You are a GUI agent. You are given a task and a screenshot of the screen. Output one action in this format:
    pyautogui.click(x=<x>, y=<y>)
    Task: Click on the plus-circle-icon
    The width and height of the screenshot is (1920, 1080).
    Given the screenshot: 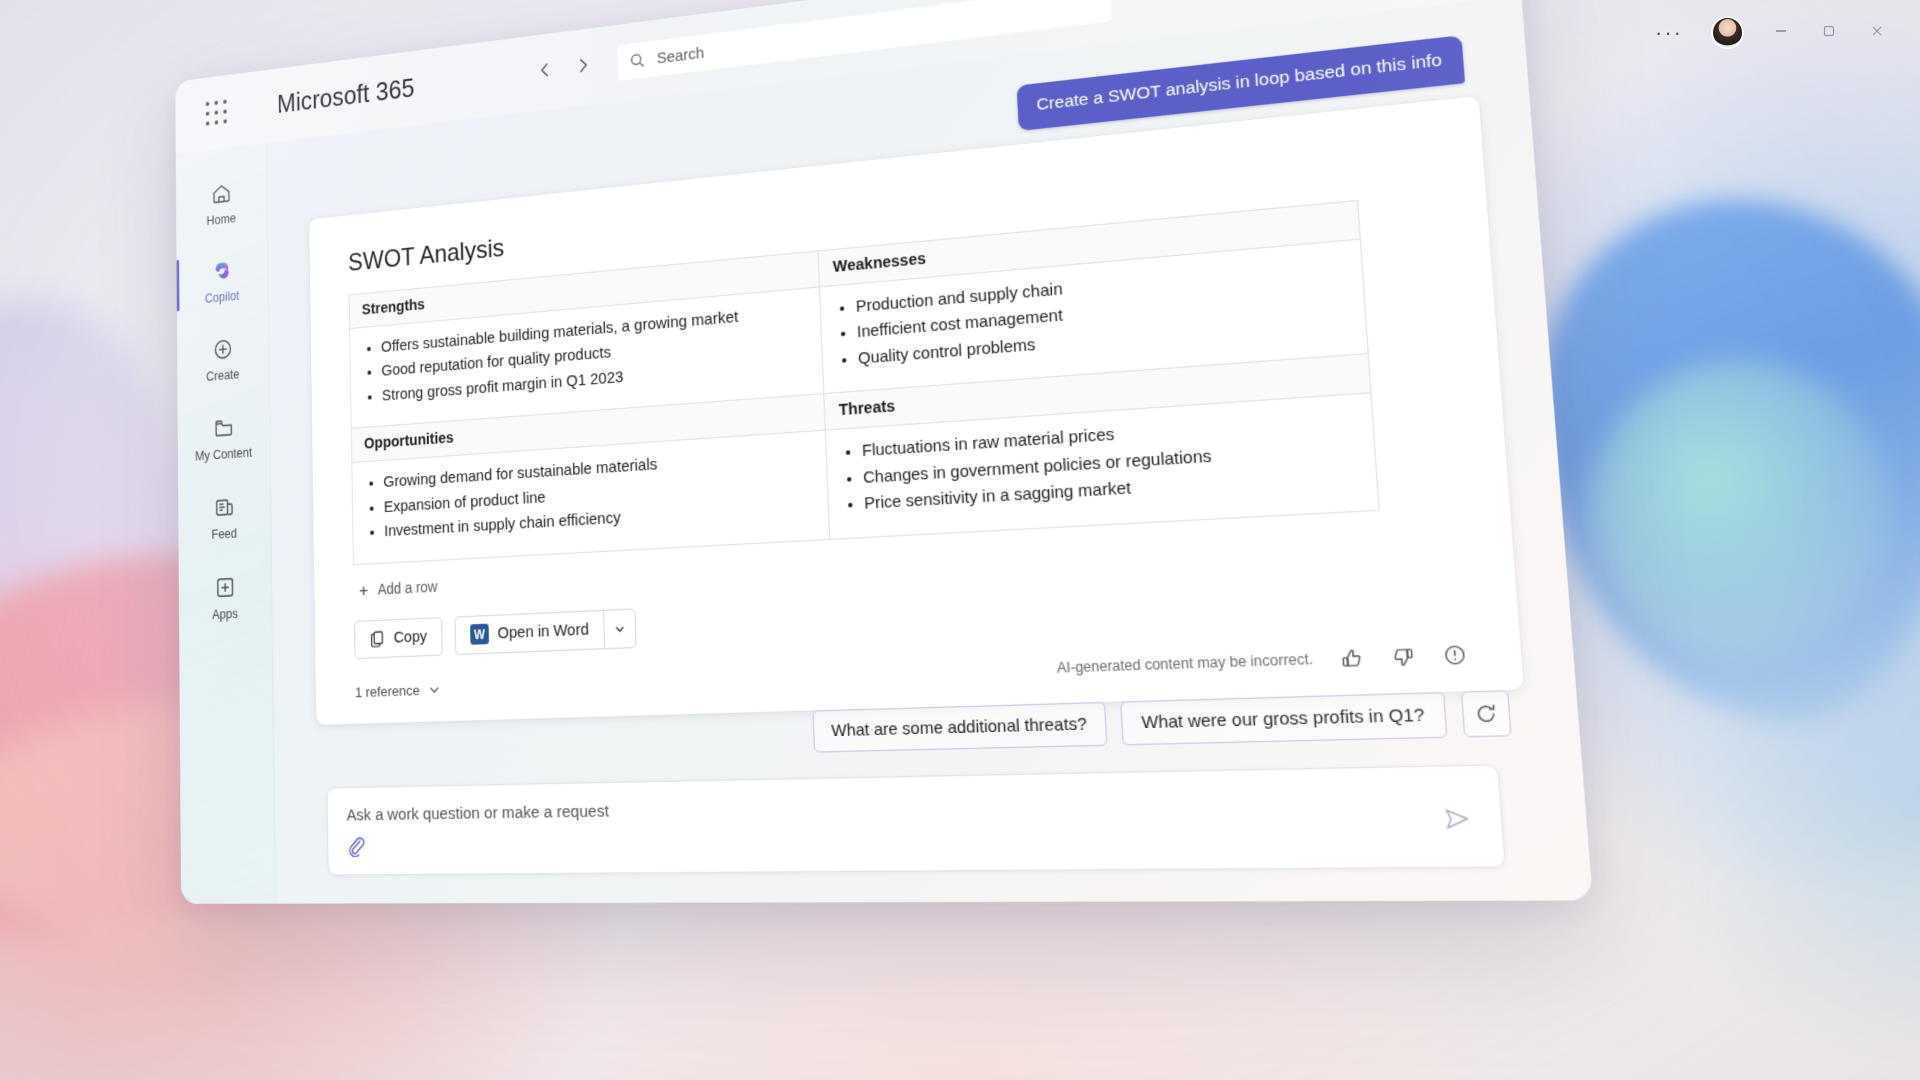 What is the action you would take?
    pyautogui.click(x=222, y=349)
    